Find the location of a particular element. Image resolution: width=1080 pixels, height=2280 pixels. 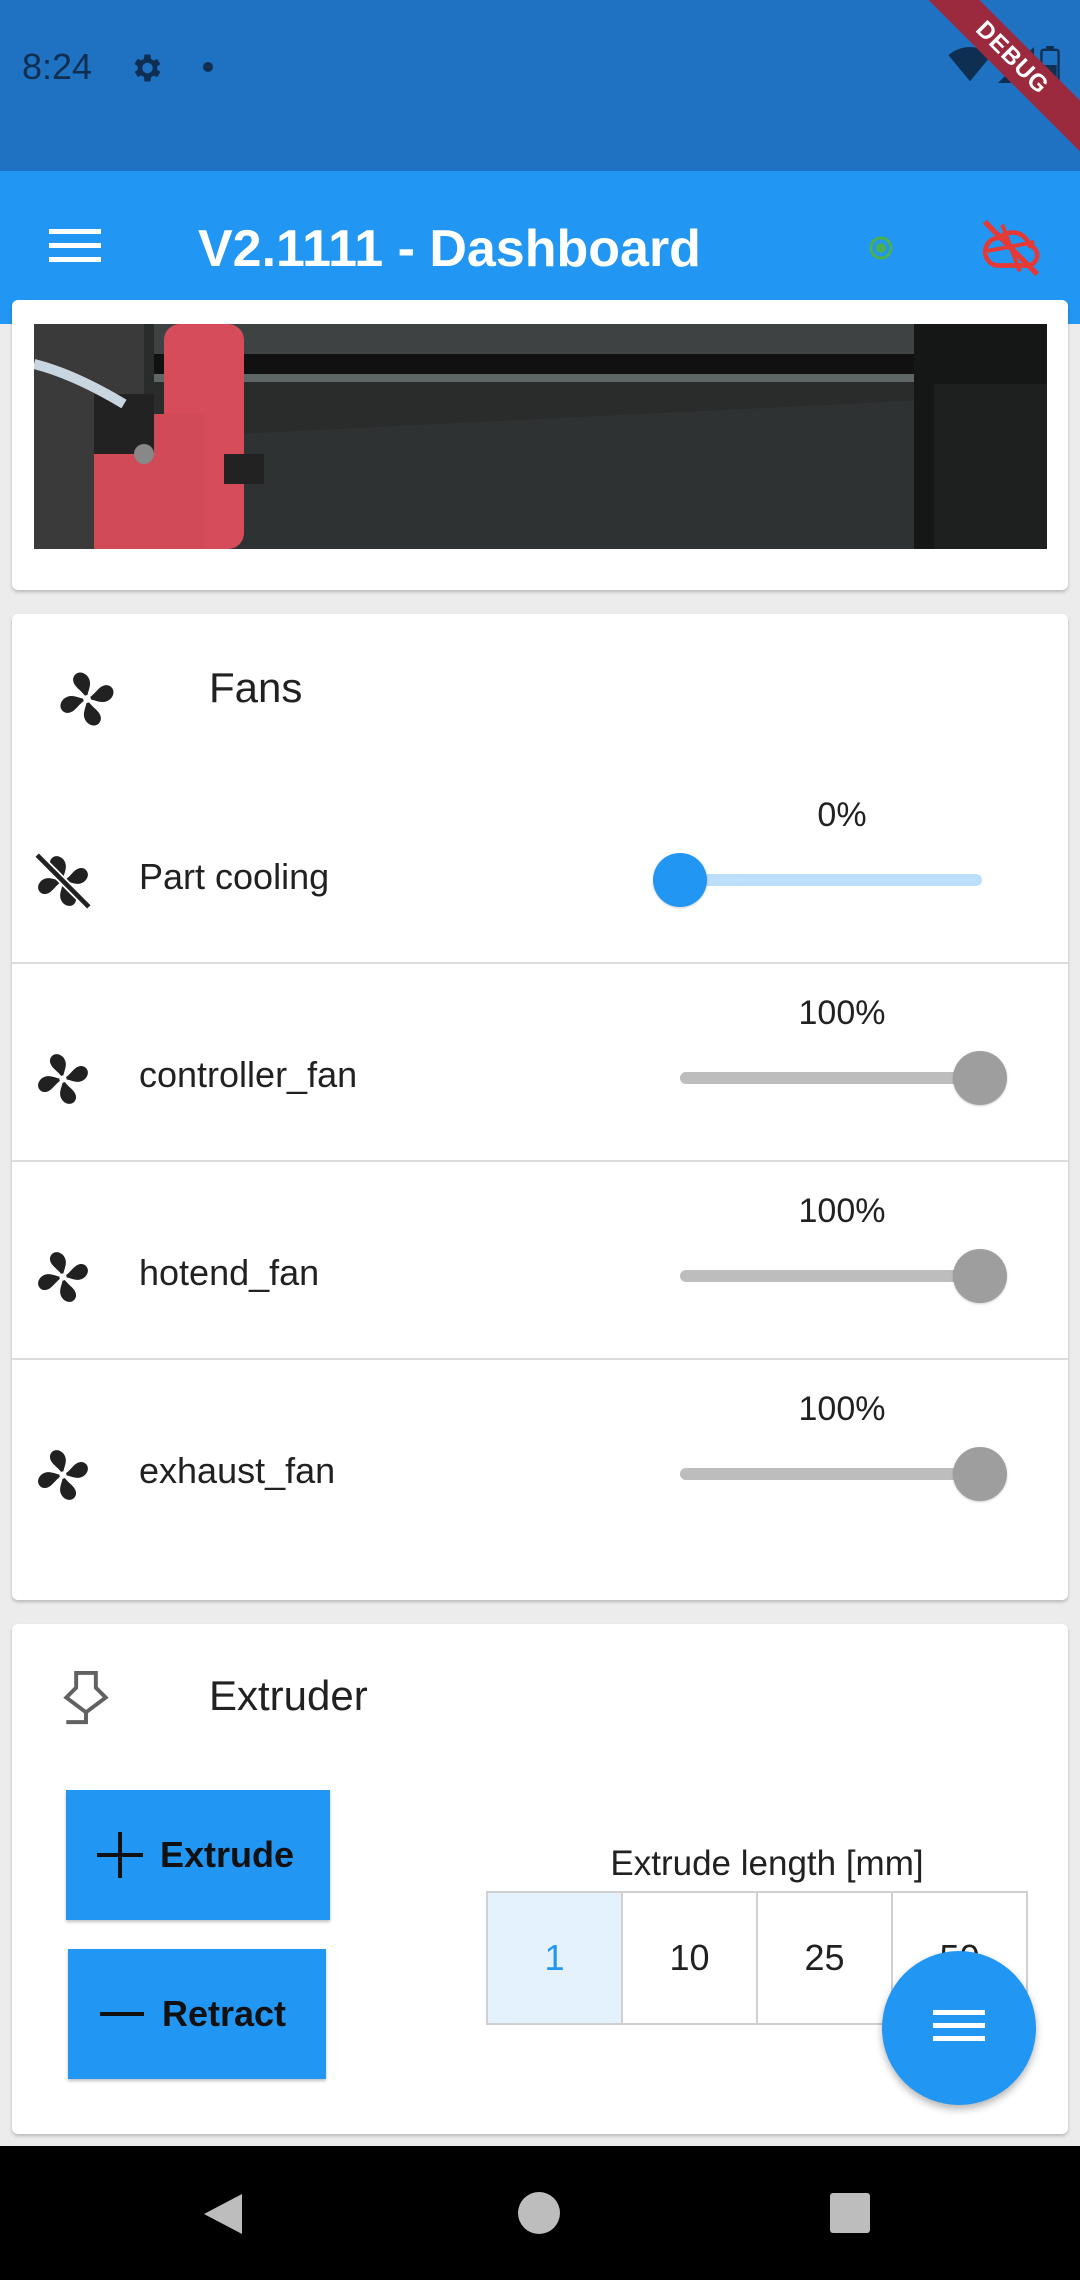

cloud-off-button is located at coordinates (1011, 250).